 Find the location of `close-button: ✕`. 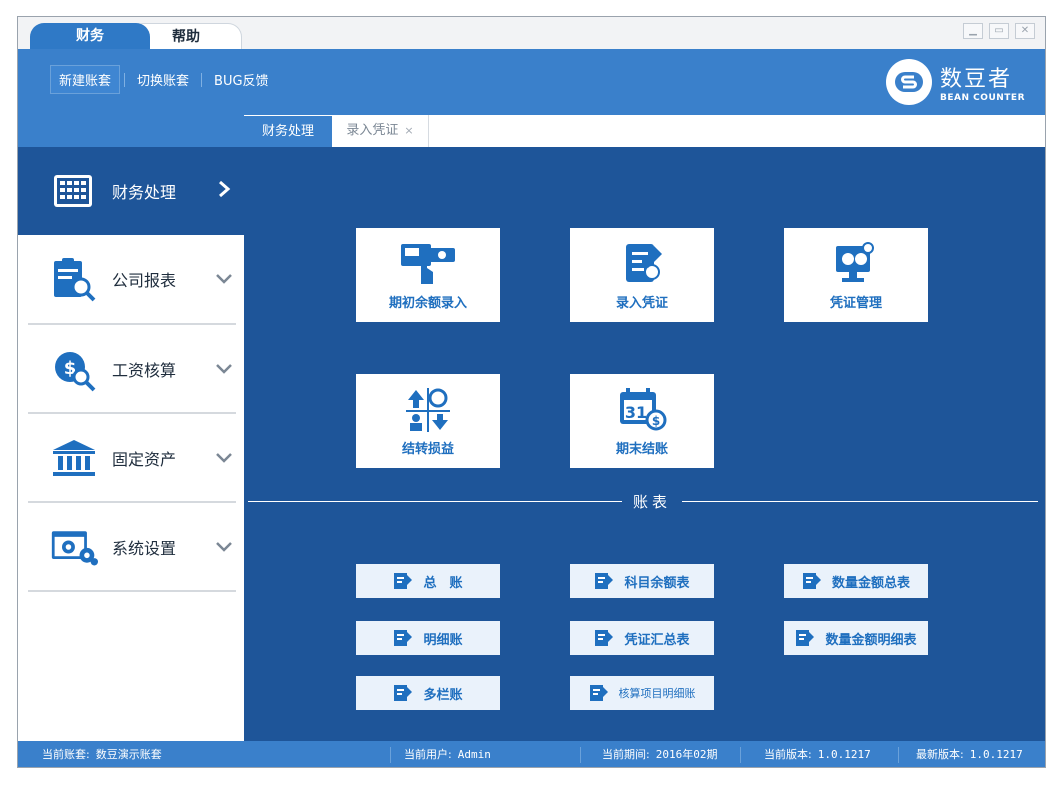

close-button: ✕ is located at coordinates (1025, 31).